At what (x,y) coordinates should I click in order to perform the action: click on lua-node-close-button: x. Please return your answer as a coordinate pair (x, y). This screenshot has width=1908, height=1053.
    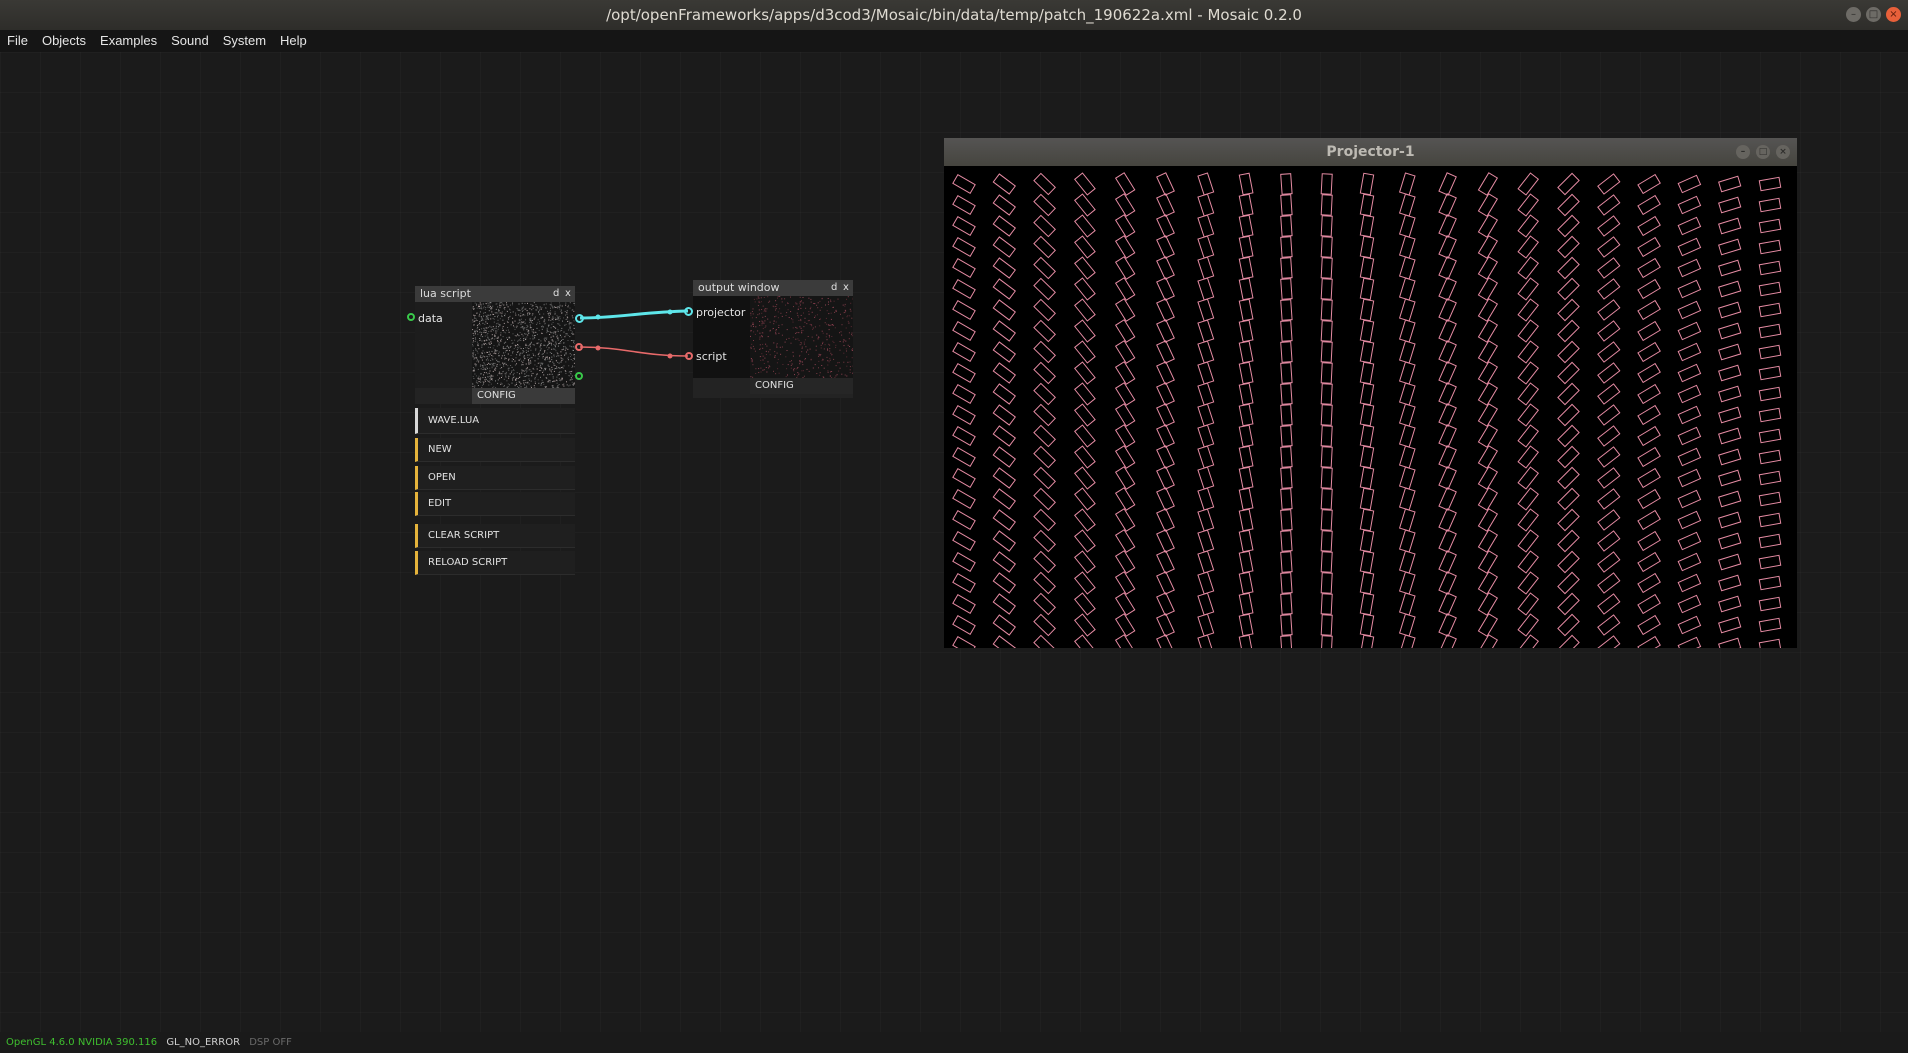
    Looking at the image, I should click on (568, 294).